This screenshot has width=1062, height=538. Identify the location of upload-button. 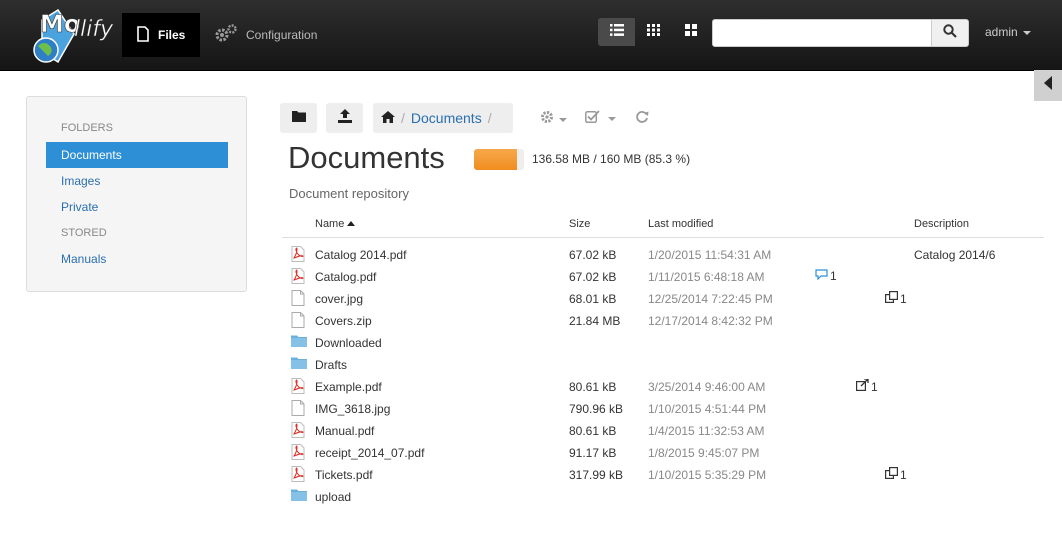
(344, 118).